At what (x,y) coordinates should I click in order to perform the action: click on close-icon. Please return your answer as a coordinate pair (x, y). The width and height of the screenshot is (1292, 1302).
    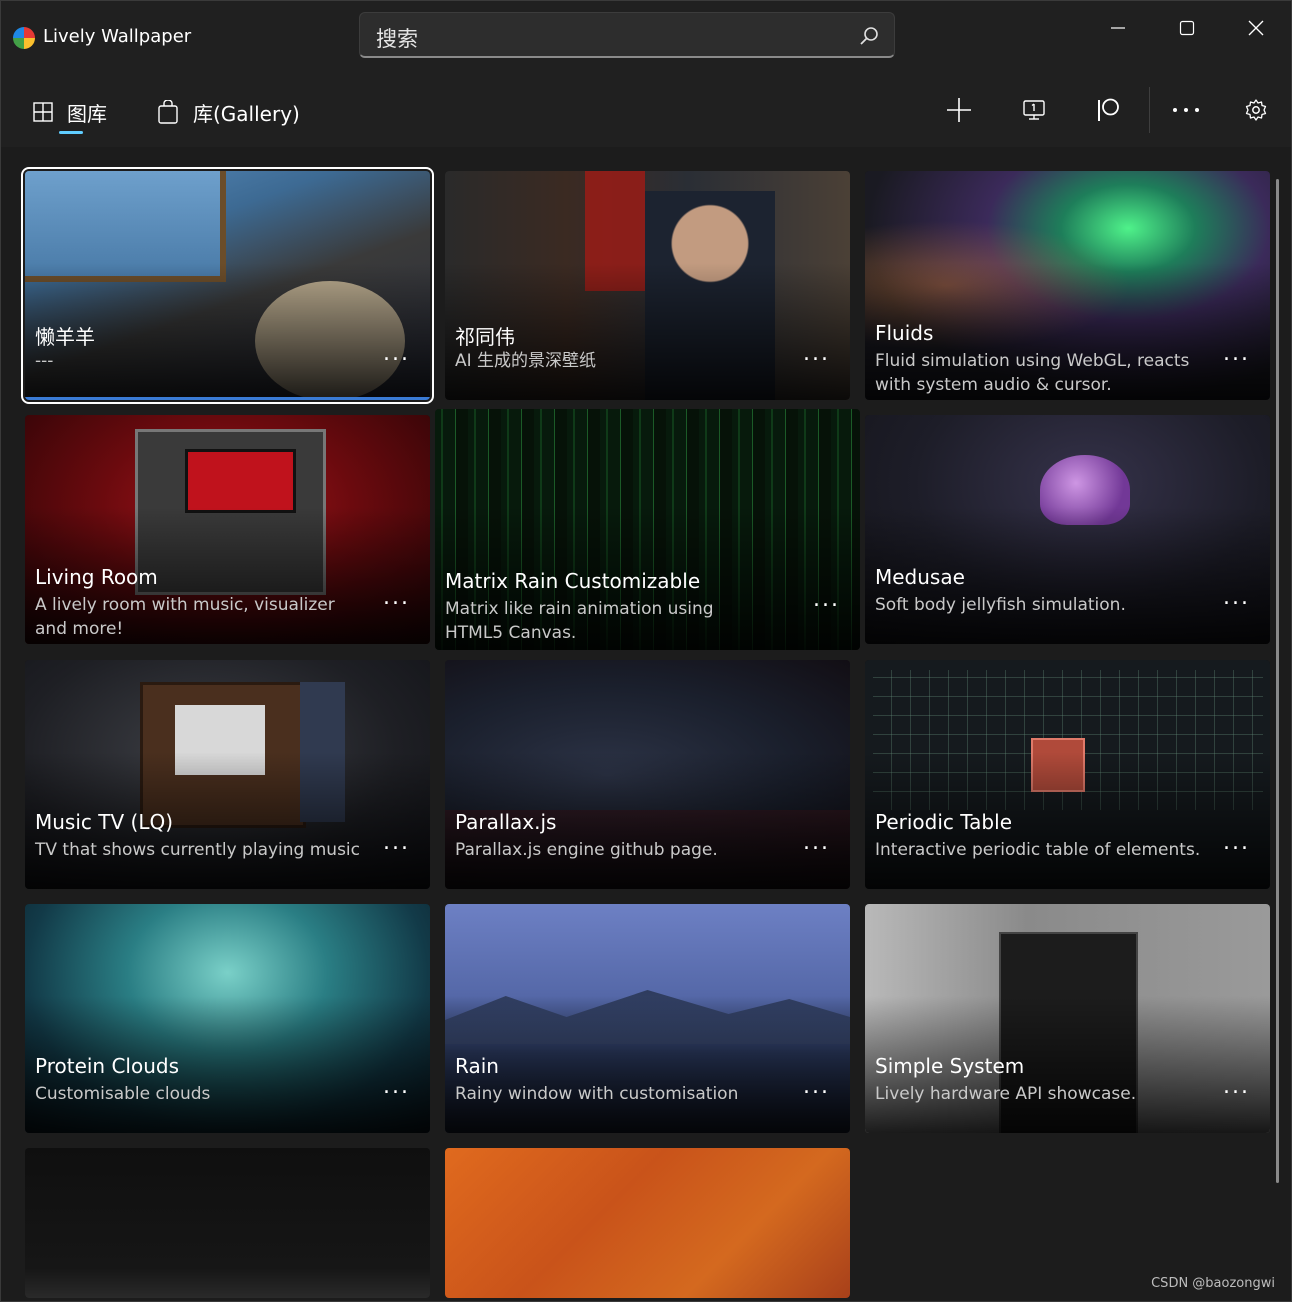
    Looking at the image, I should click on (1256, 28).